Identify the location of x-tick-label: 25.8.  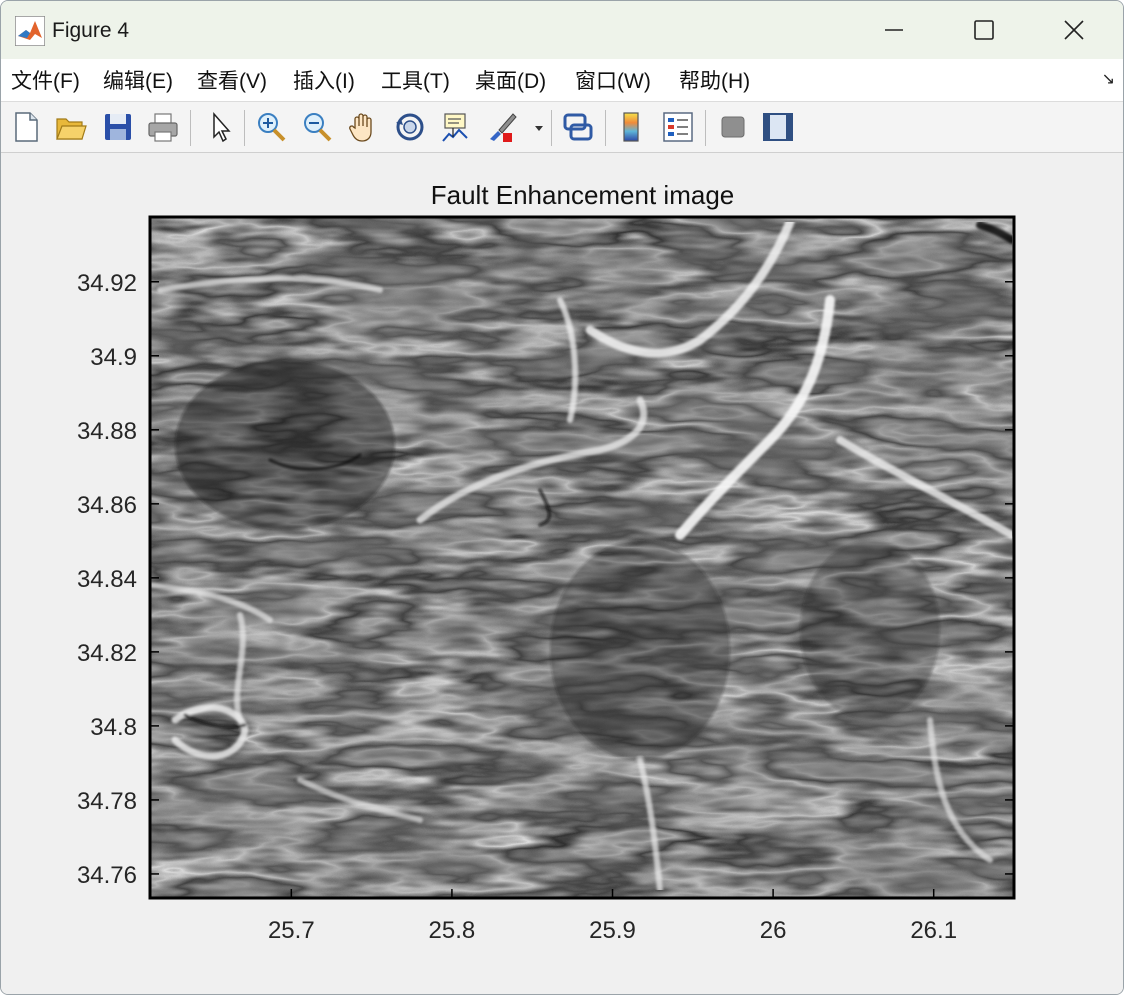
(452, 930).